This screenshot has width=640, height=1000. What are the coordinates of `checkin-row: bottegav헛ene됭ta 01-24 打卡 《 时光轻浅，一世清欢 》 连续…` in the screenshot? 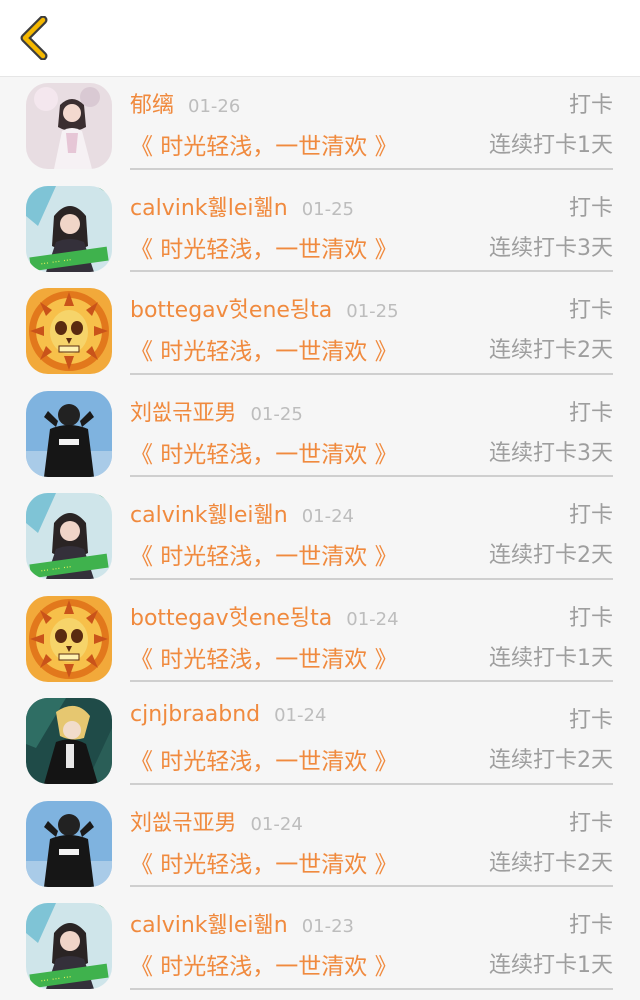 It's located at (320, 641).